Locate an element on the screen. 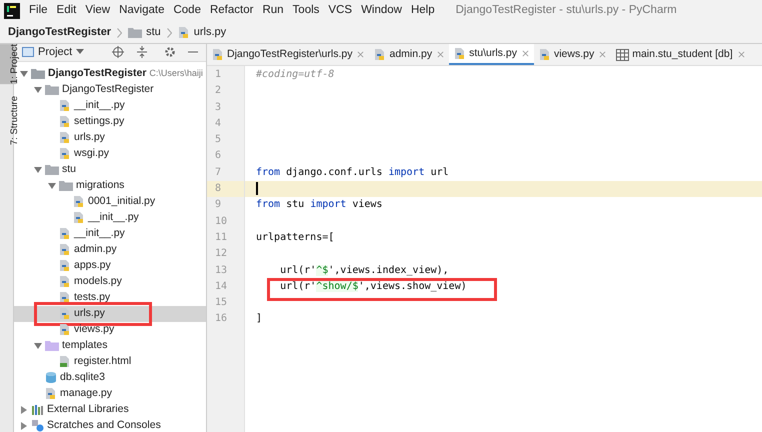 The height and width of the screenshot is (432, 762). line-number: 5 is located at coordinates (218, 140).